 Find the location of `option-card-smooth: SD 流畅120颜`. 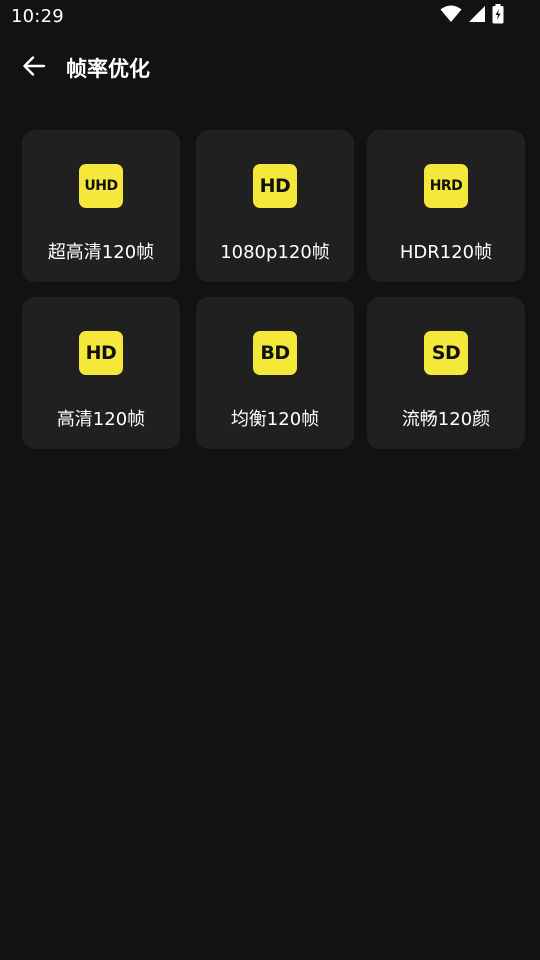

option-card-smooth: SD 流畅120颜 is located at coordinates (446, 373).